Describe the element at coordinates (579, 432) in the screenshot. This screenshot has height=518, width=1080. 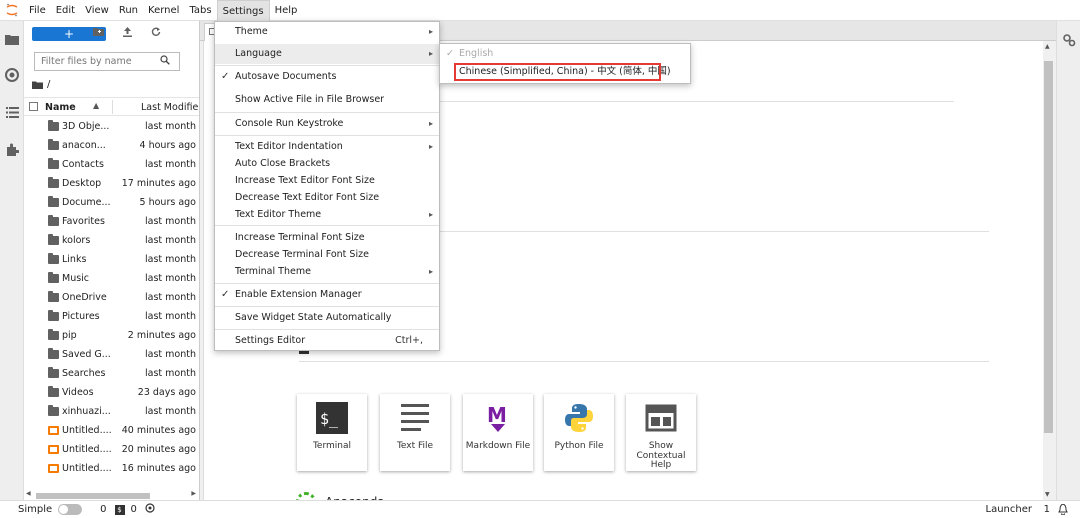
I see `python-file-card: Python File` at that location.